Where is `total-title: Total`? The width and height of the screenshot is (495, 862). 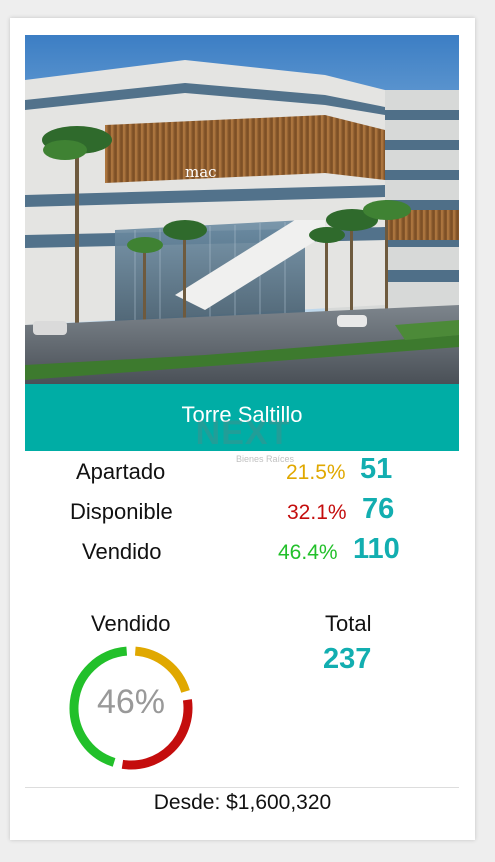
total-title: Total is located at coordinates (348, 623).